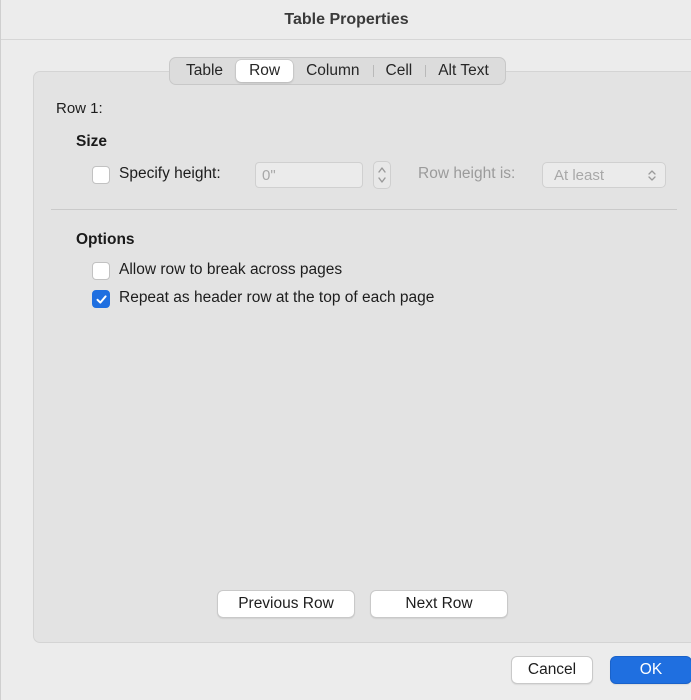  What do you see at coordinates (170, 173) in the screenshot?
I see `specify-height-label: Specify height:` at bounding box center [170, 173].